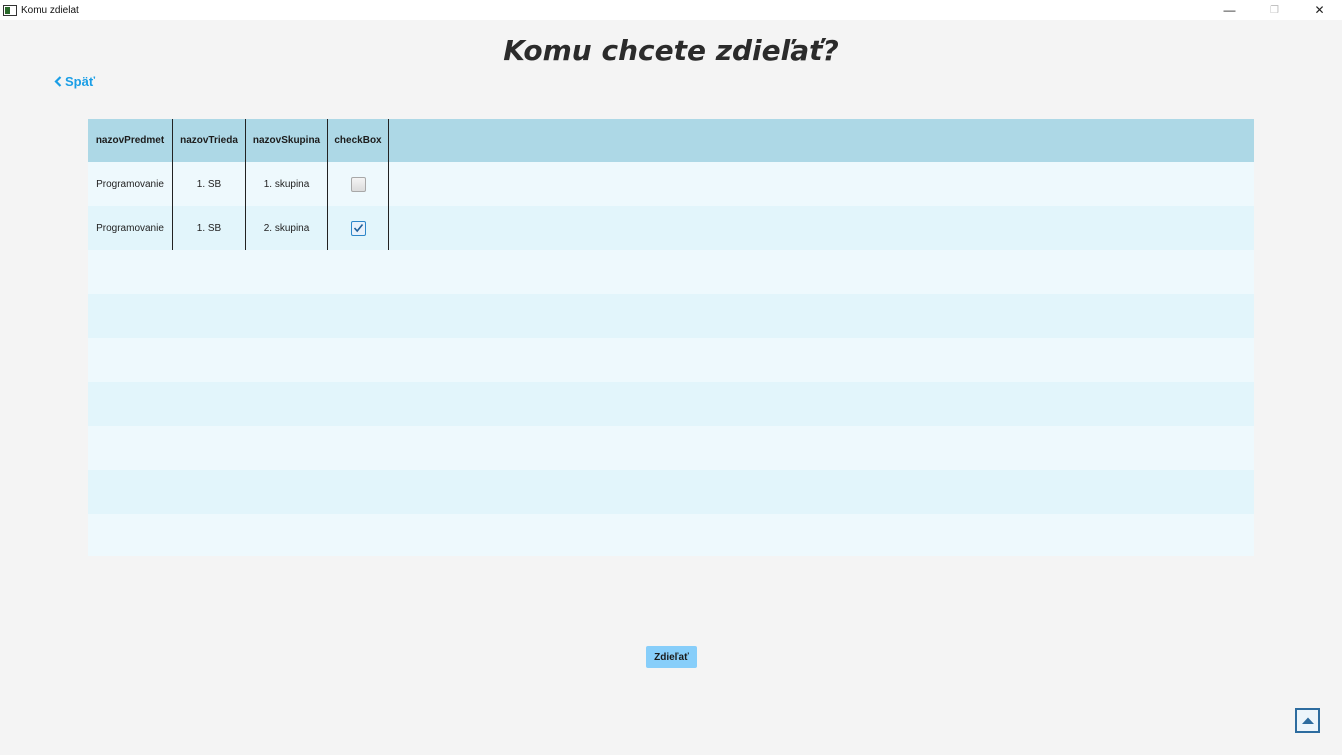  I want to click on scroll-top-button, so click(1307, 720).